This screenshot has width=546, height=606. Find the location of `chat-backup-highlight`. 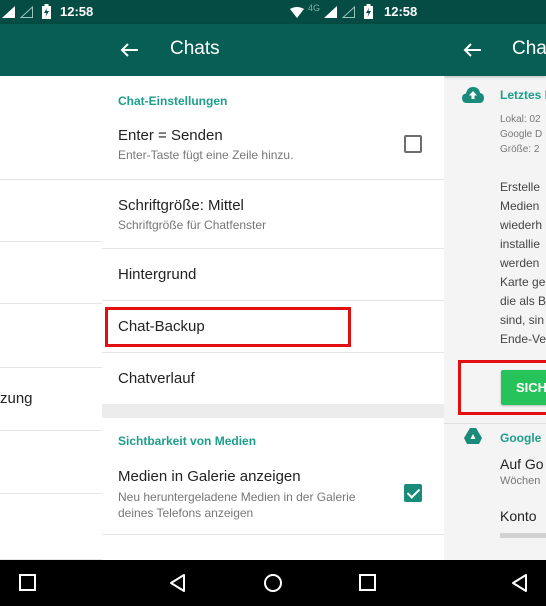

chat-backup-highlight is located at coordinates (228, 327).